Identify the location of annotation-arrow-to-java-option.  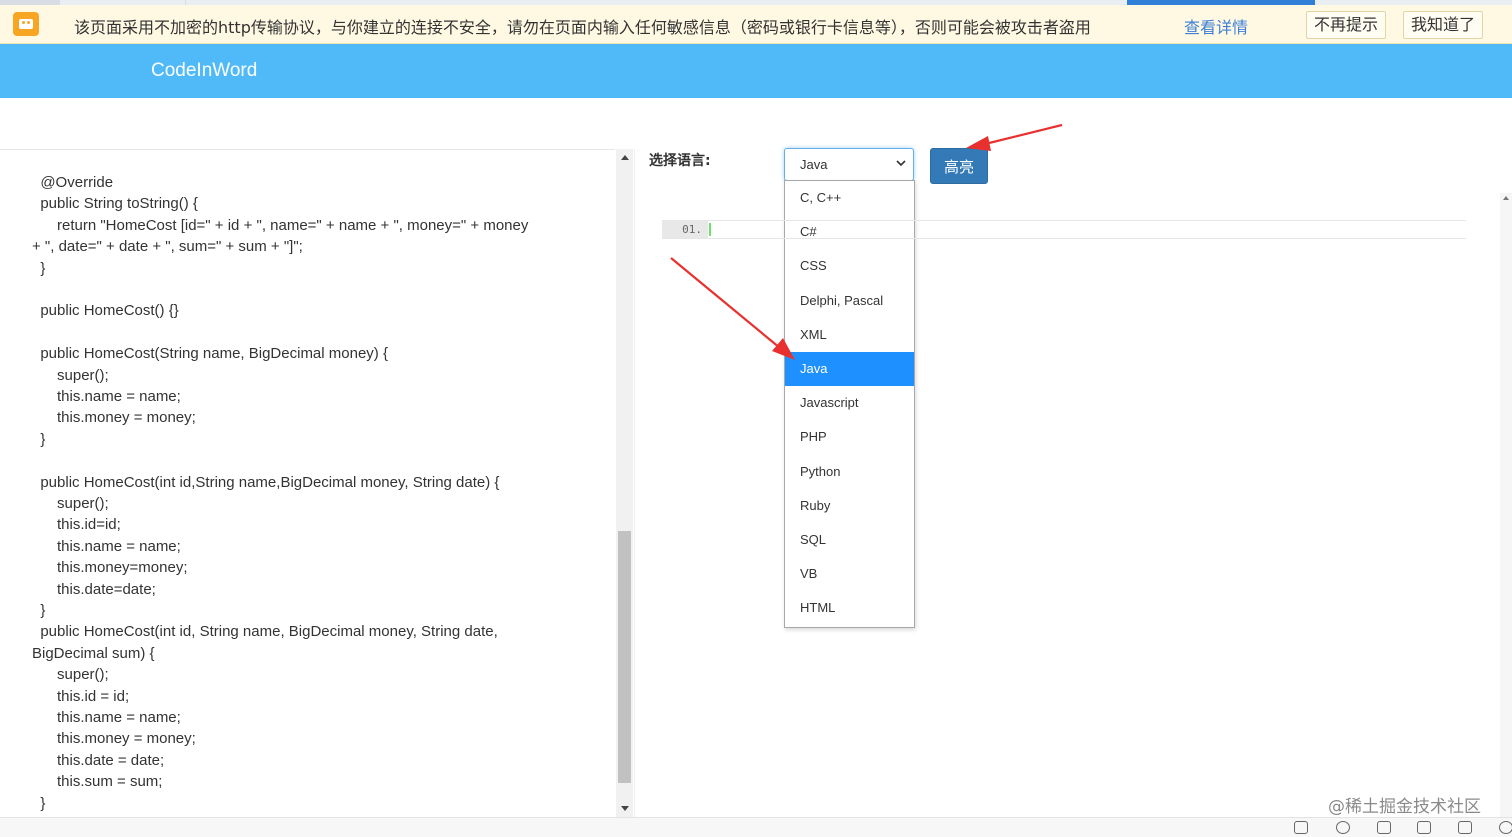
(732, 308).